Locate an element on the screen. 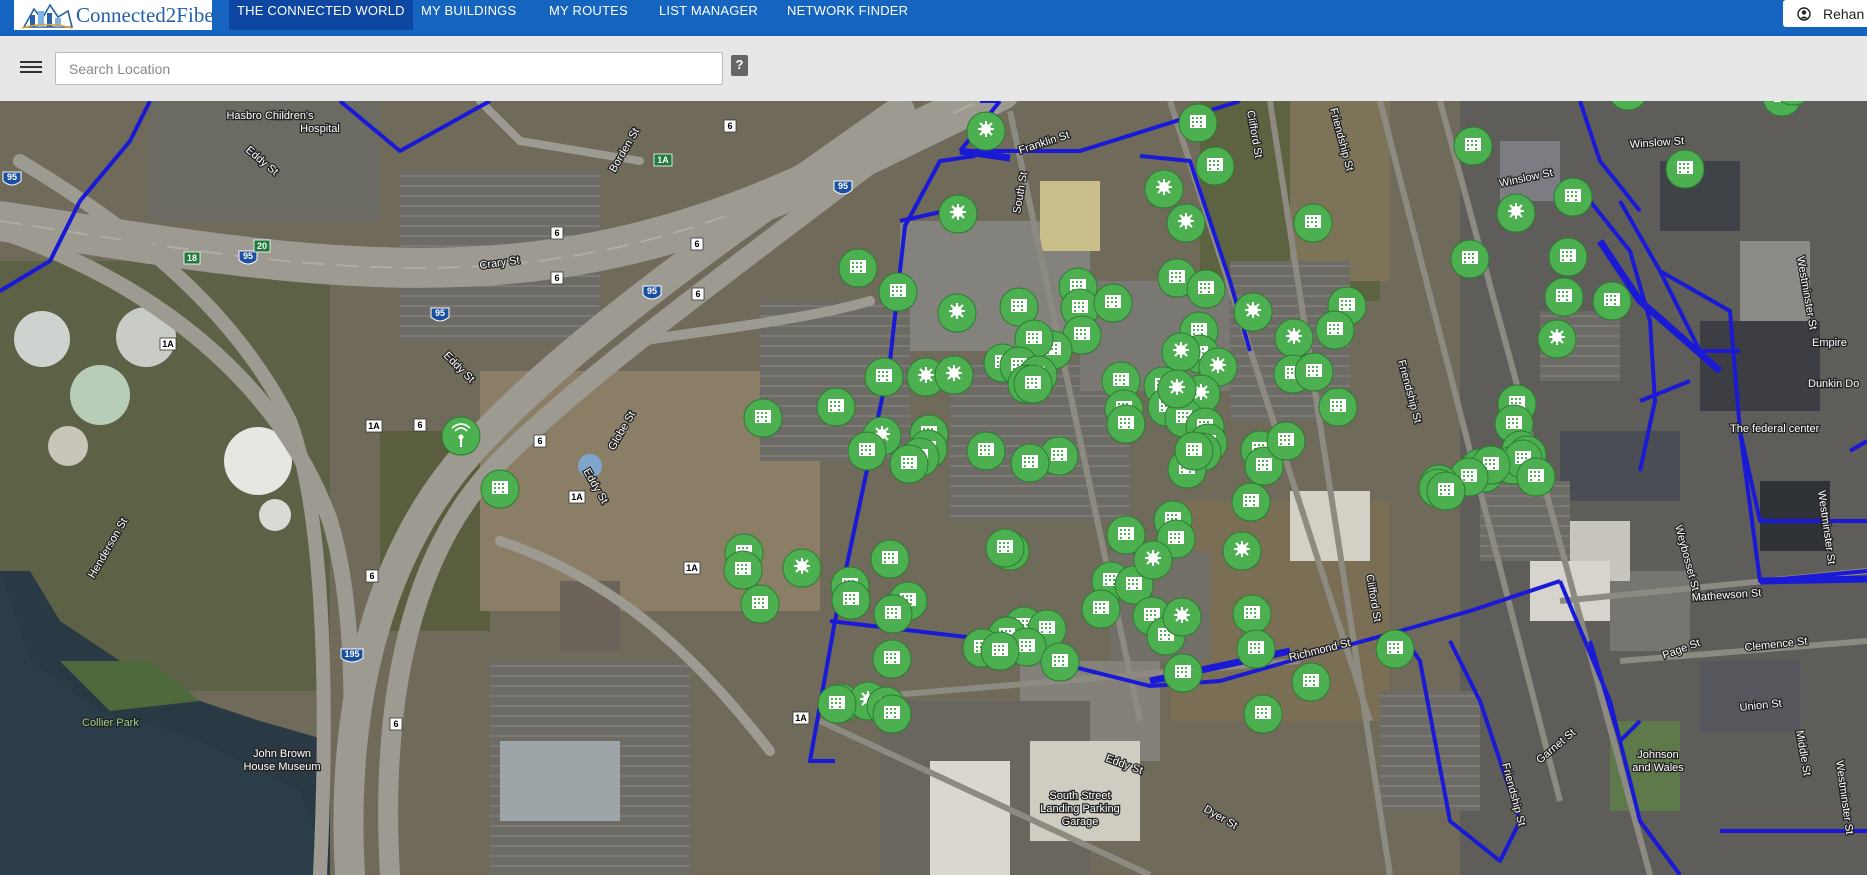  search-location-input is located at coordinates (389, 68).